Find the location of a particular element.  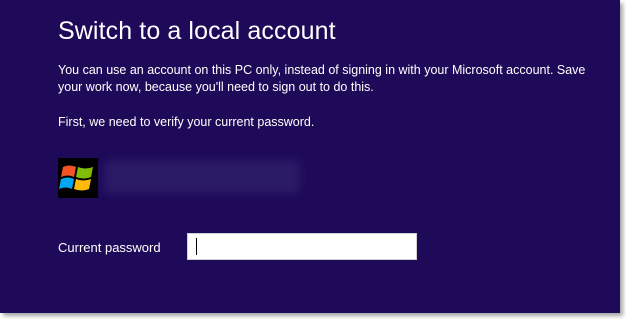

avatar is located at coordinates (78, 178).